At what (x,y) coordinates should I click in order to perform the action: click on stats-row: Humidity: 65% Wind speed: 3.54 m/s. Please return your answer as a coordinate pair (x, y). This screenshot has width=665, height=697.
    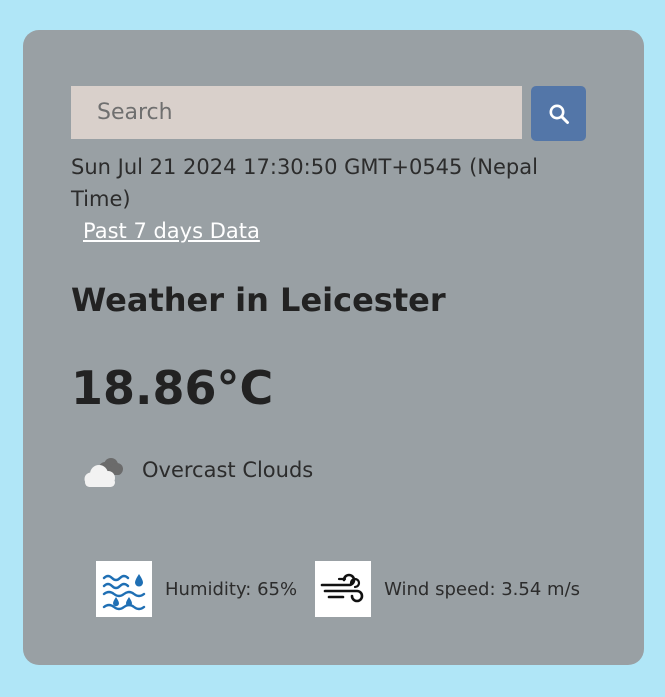
    Looking at the image, I should click on (338, 589).